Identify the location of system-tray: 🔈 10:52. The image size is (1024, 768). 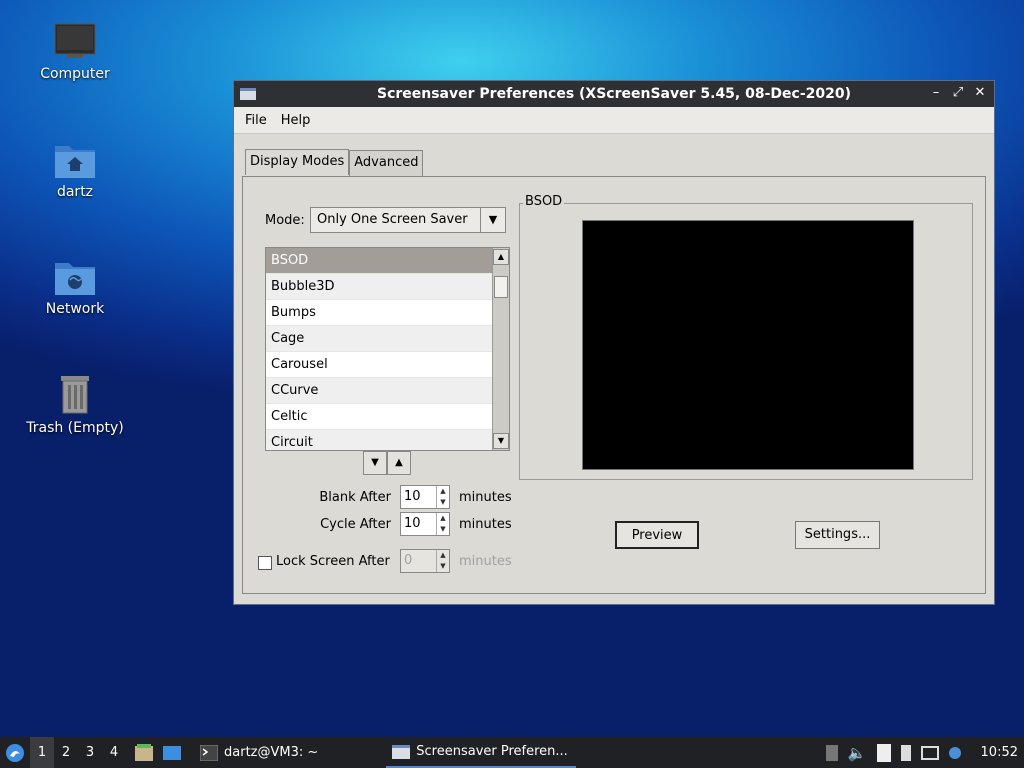
(924, 752).